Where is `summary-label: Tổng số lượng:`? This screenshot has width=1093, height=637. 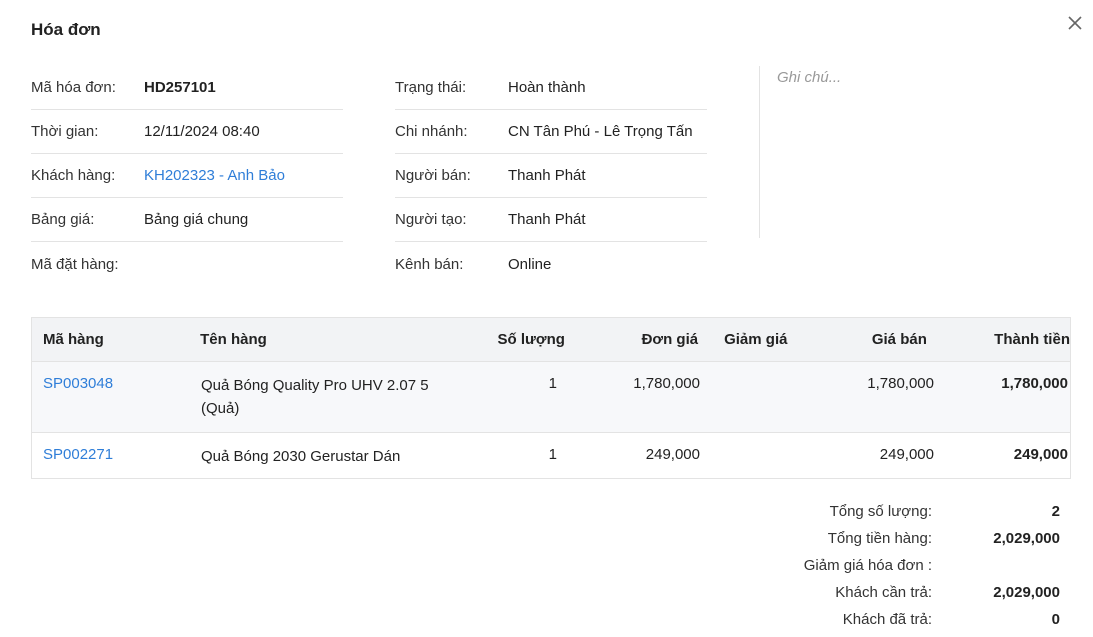 summary-label: Tổng số lượng: is located at coordinates (880, 511).